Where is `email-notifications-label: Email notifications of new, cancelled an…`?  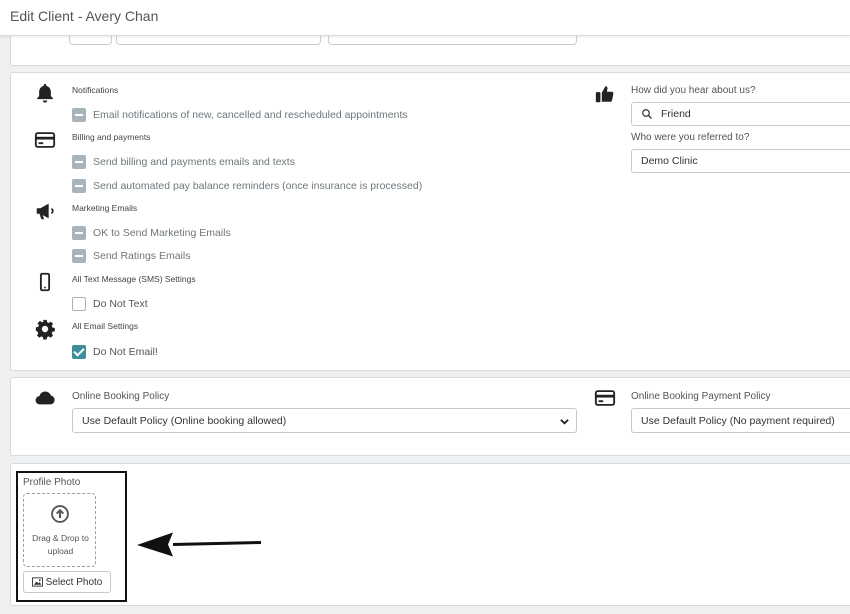
email-notifications-label: Email notifications of new, cancelled an… is located at coordinates (250, 115).